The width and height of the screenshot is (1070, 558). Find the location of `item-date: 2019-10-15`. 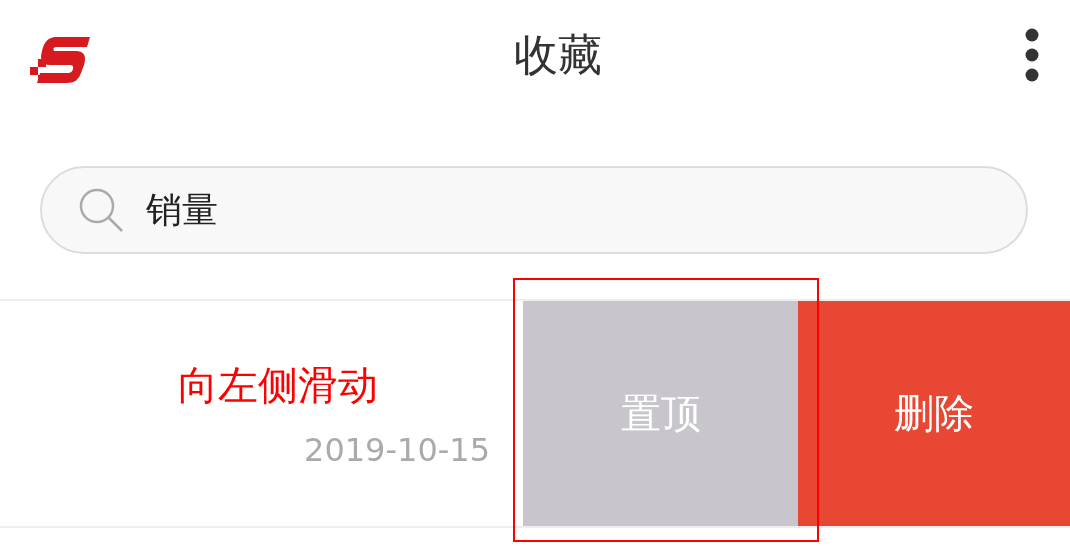

item-date: 2019-10-15 is located at coordinates (397, 450).